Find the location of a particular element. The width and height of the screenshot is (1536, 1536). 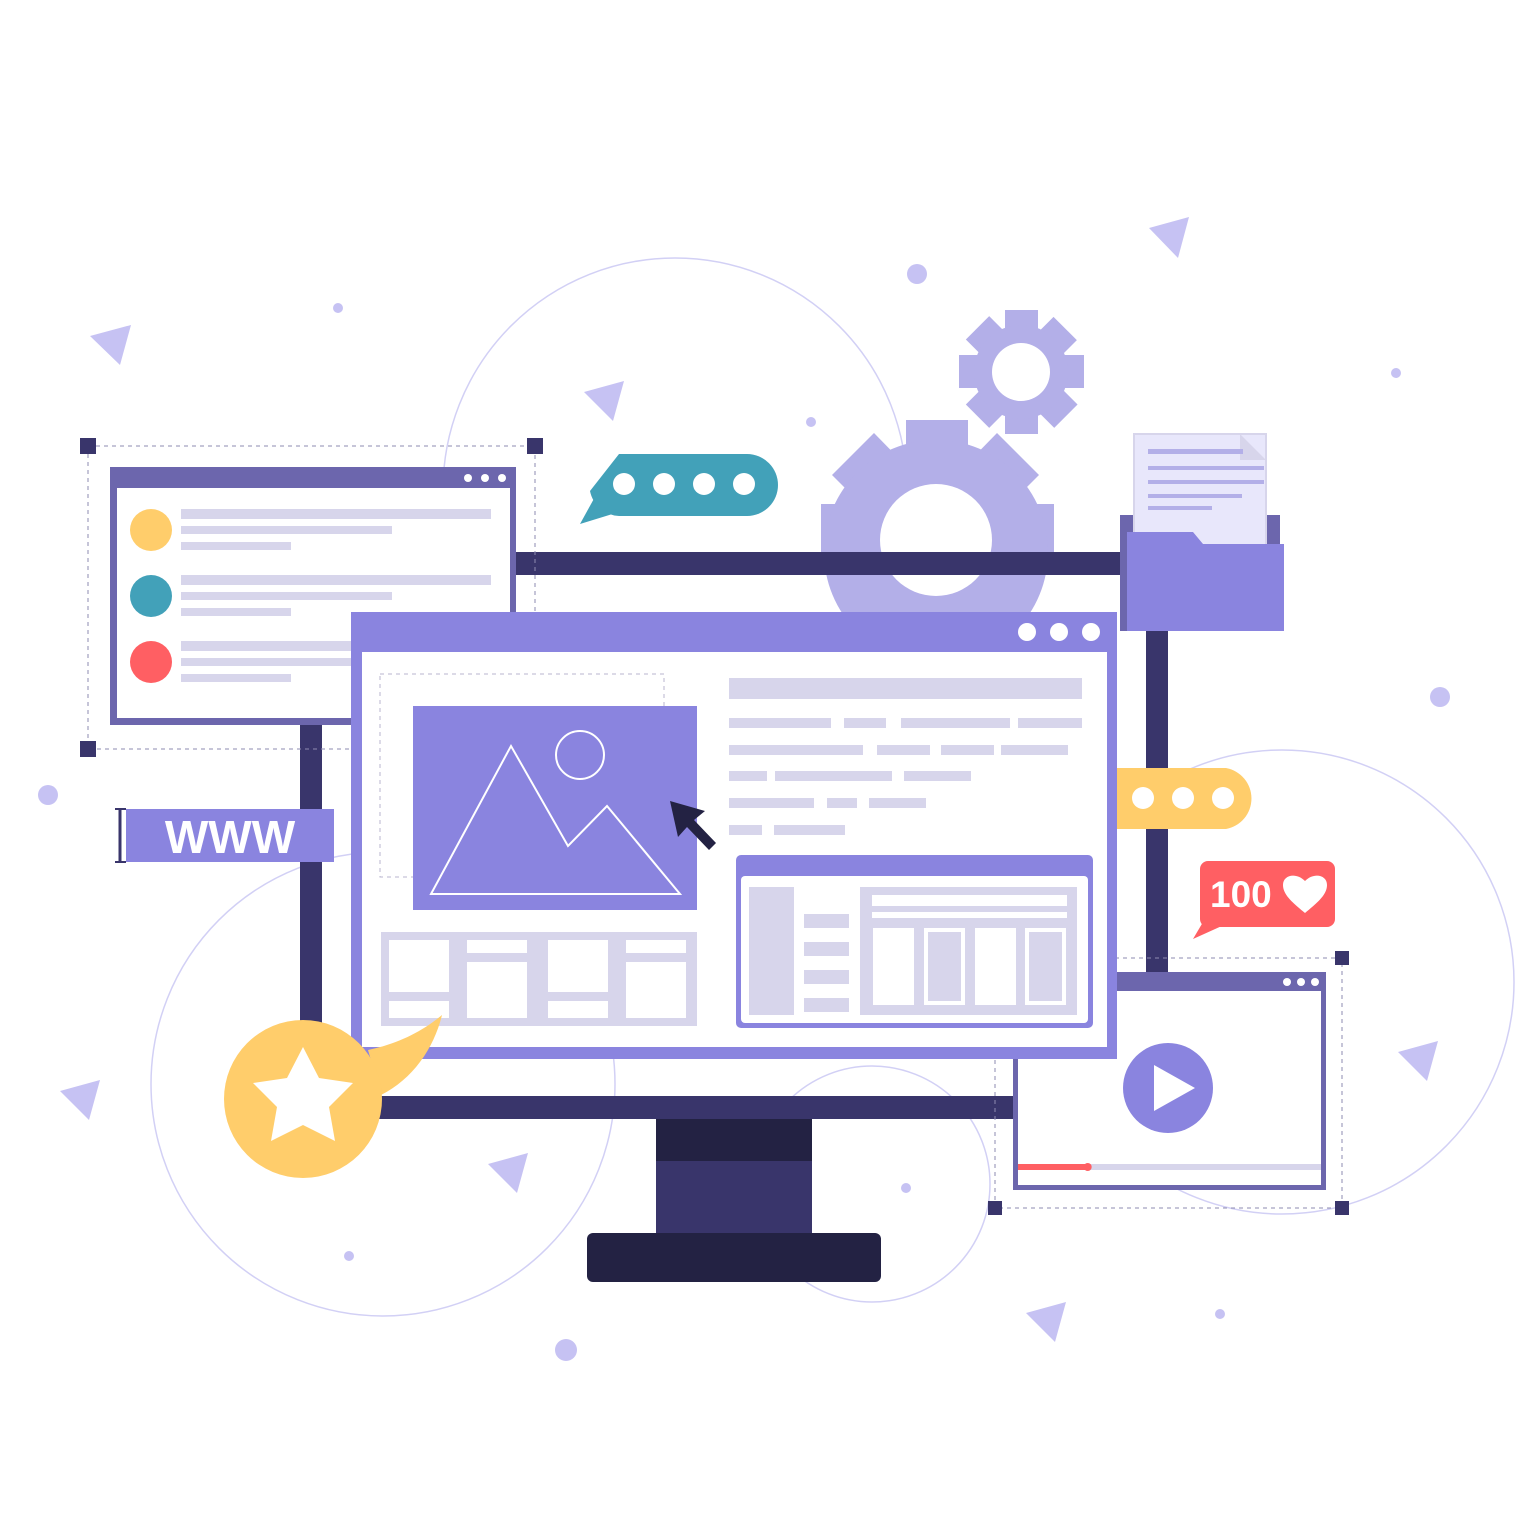

monitor-neck-upper is located at coordinates (734, 1140).